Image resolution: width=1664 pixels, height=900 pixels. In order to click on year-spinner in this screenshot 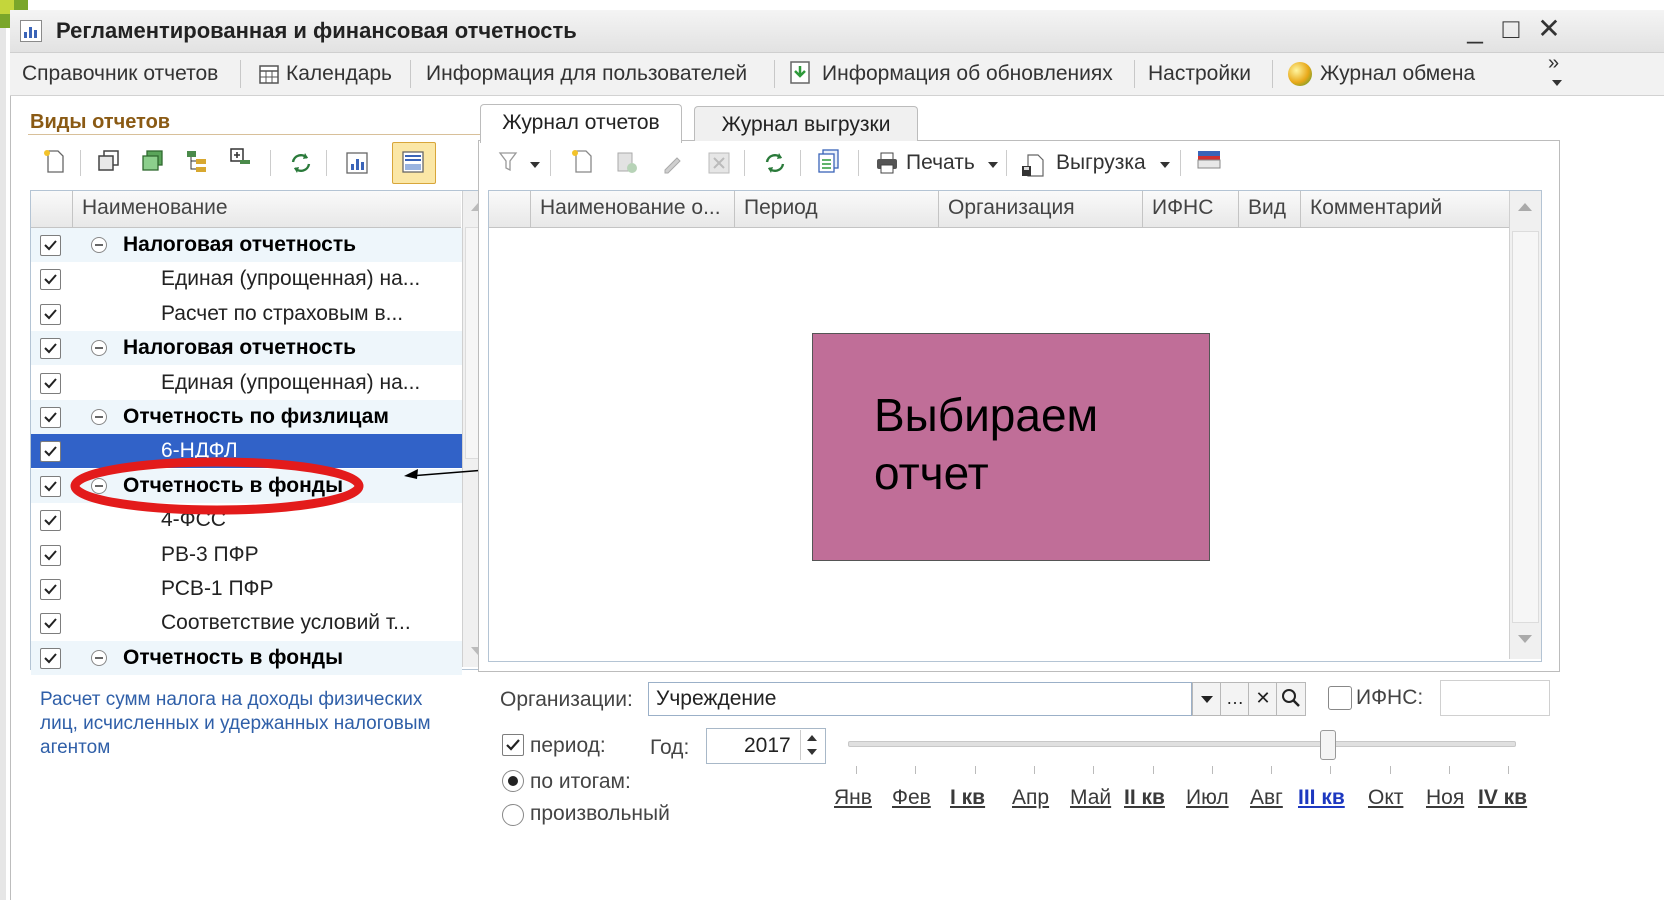, I will do `click(811, 745)`.